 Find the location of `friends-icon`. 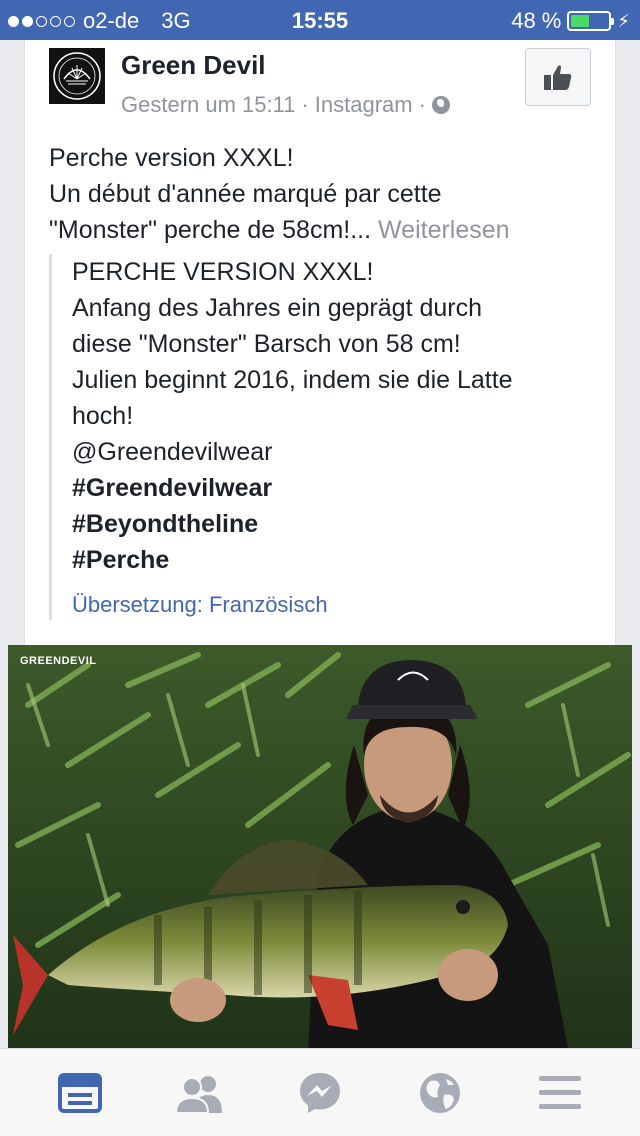

friends-icon is located at coordinates (198, 1094).